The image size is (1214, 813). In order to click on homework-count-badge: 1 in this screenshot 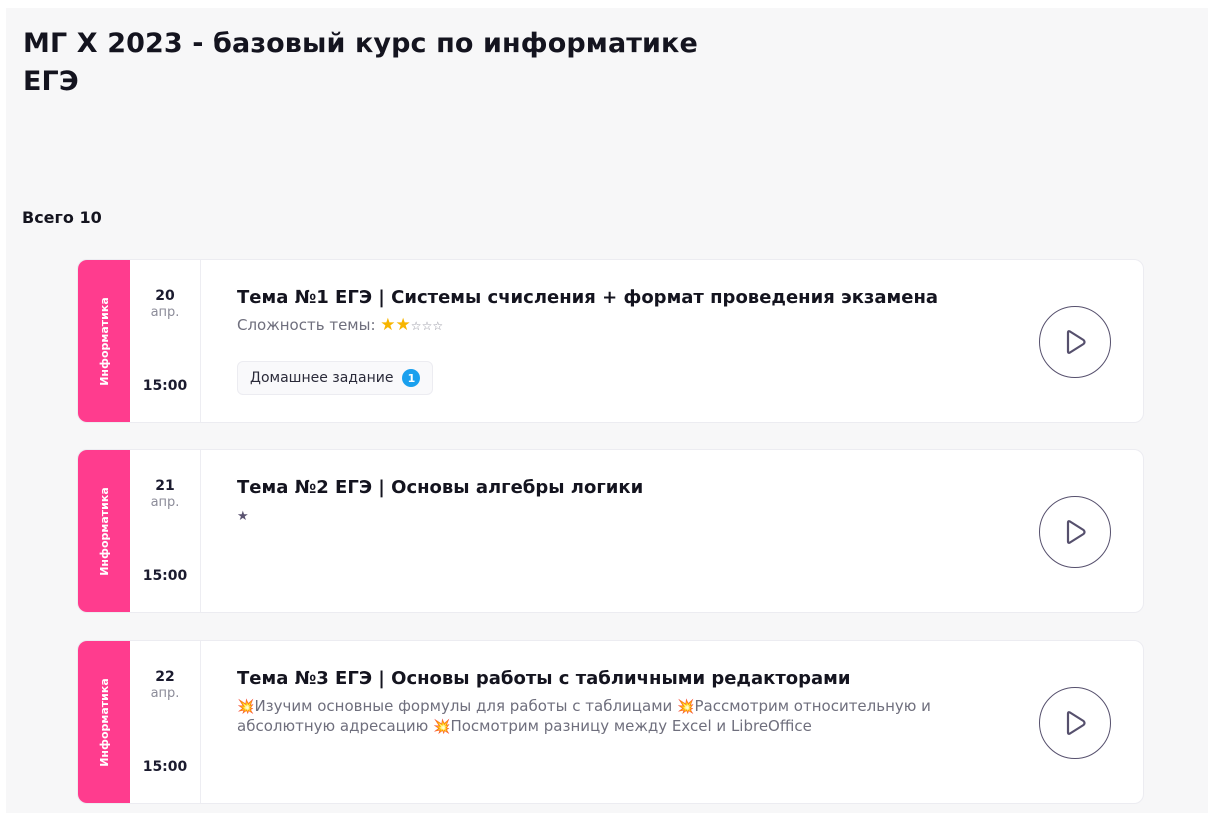, I will do `click(411, 378)`.